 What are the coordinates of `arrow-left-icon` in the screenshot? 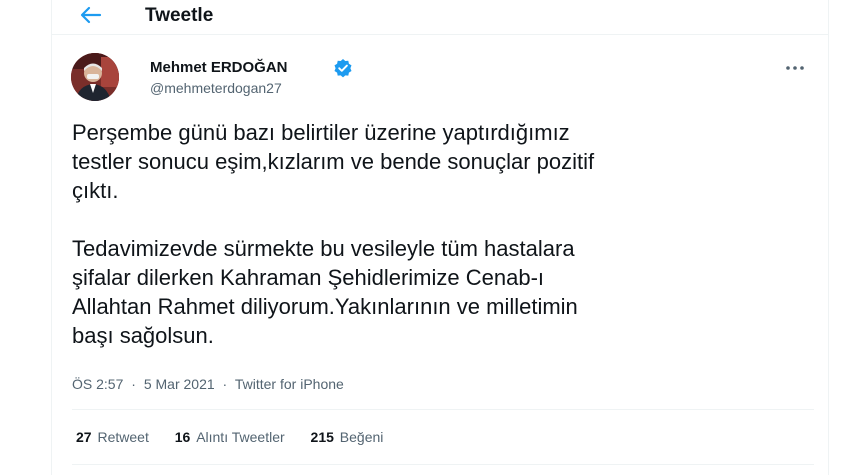 It's located at (91, 15).